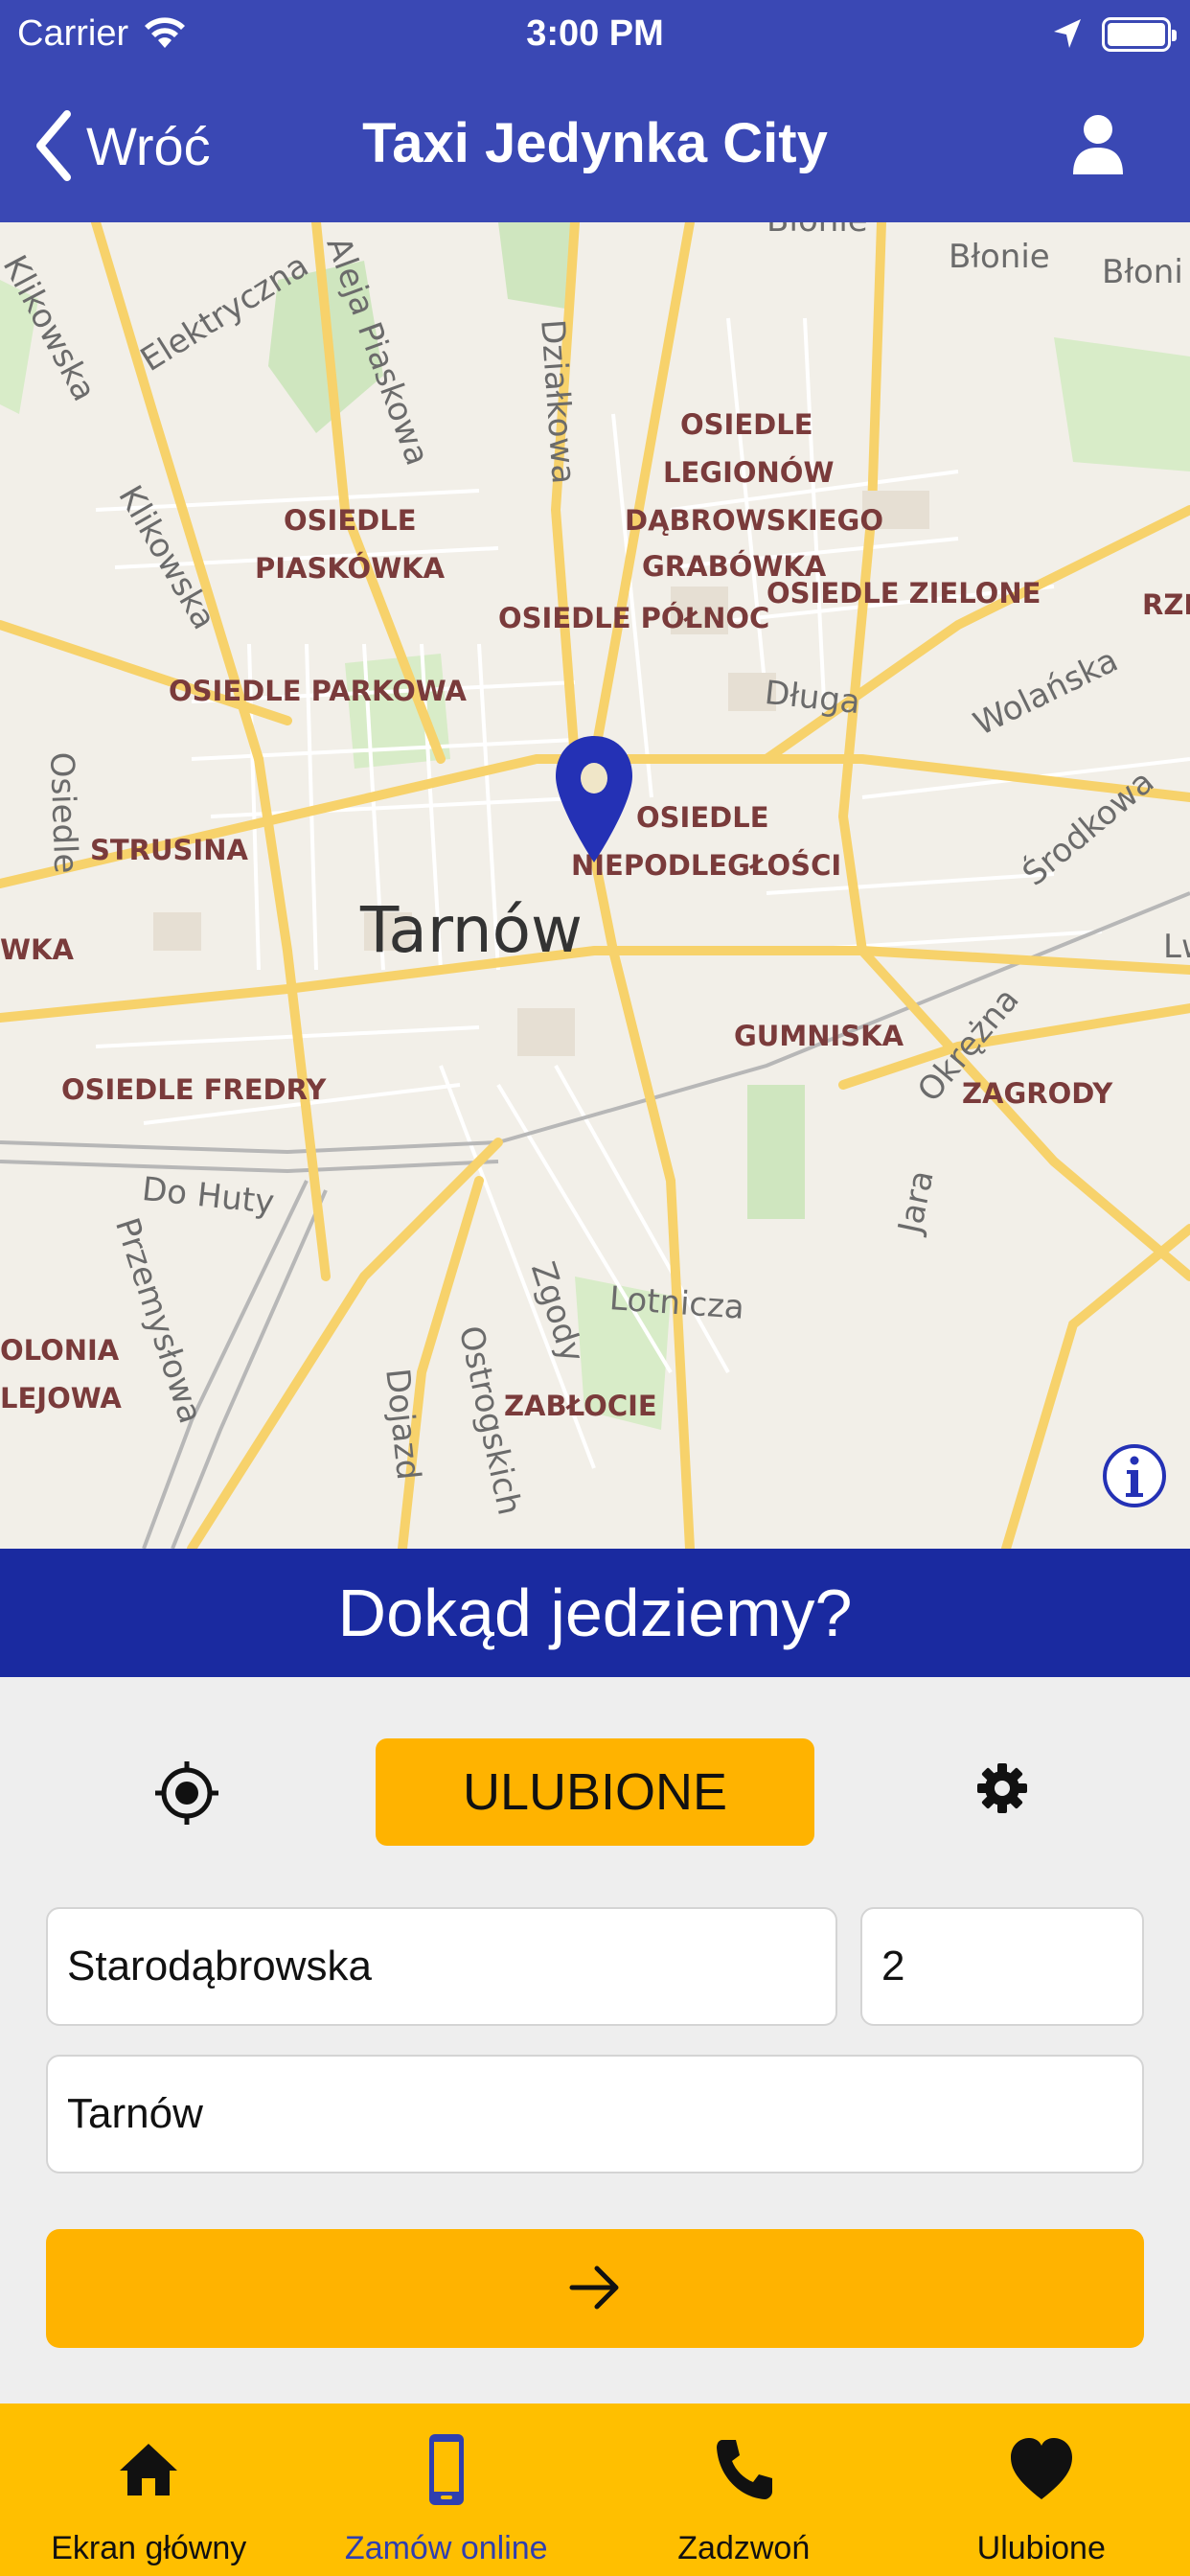 This screenshot has width=1190, height=2576. I want to click on tab-call: Zadzwoń, so click(744, 2490).